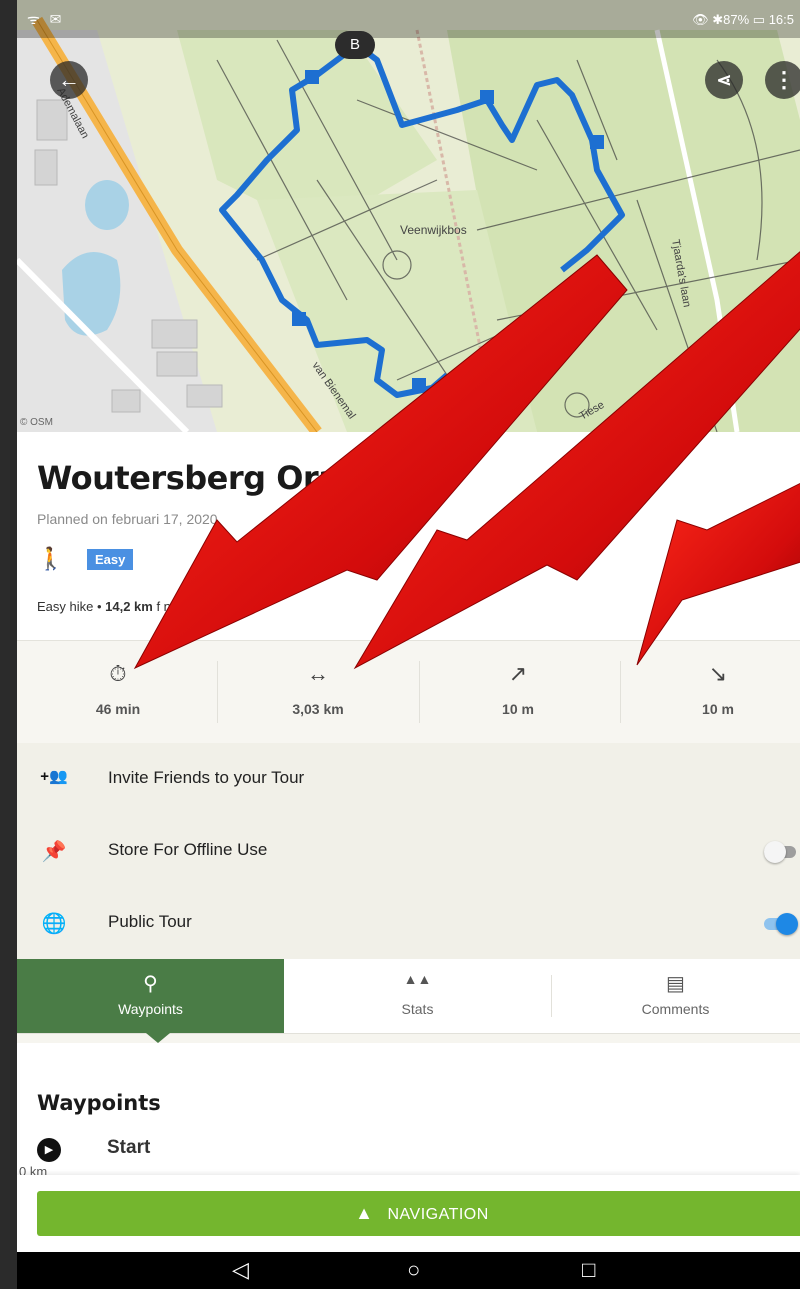 The width and height of the screenshot is (800, 1289). What do you see at coordinates (718, 709) in the screenshot?
I see `stat-descent-value: 10 m` at bounding box center [718, 709].